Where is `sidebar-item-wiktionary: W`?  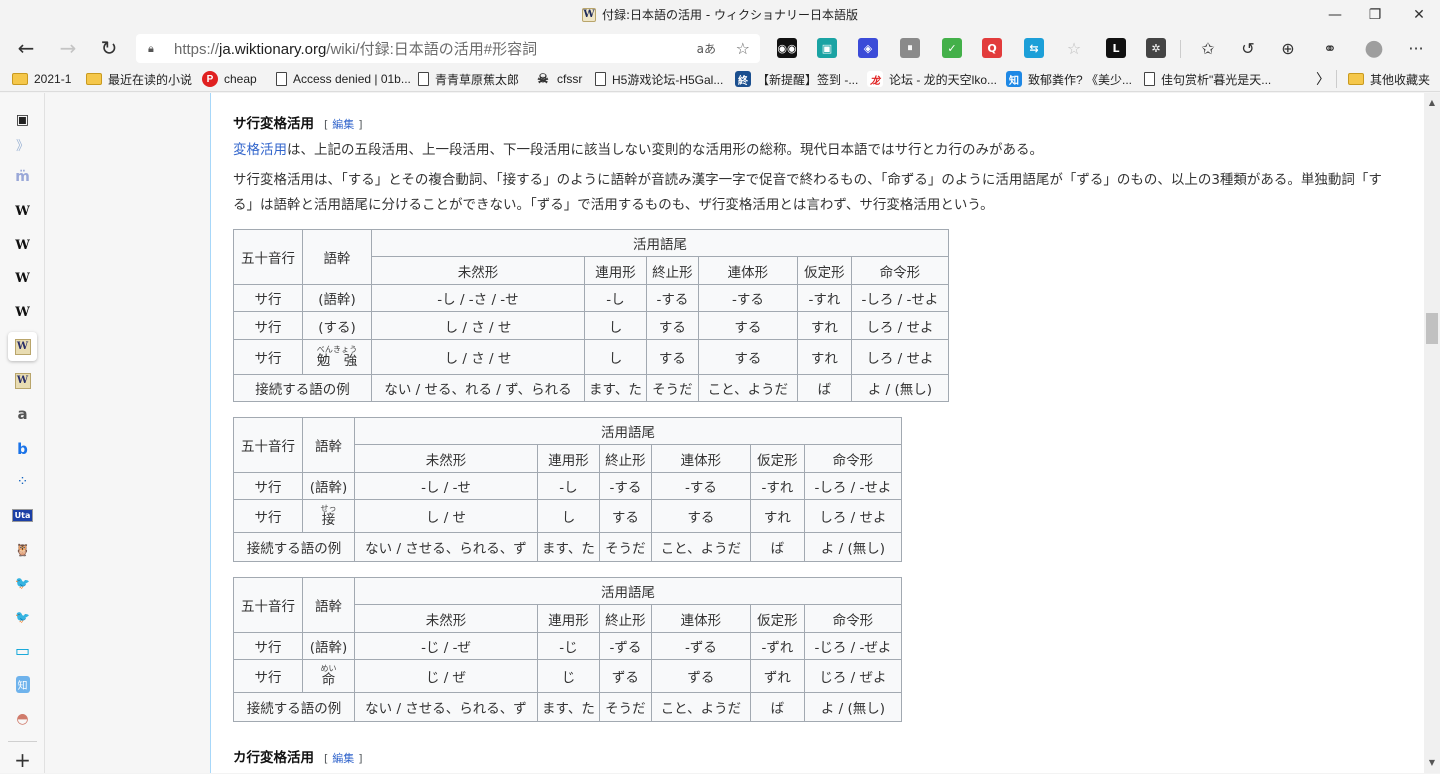
sidebar-item-wiktionary: W is located at coordinates (22, 380).